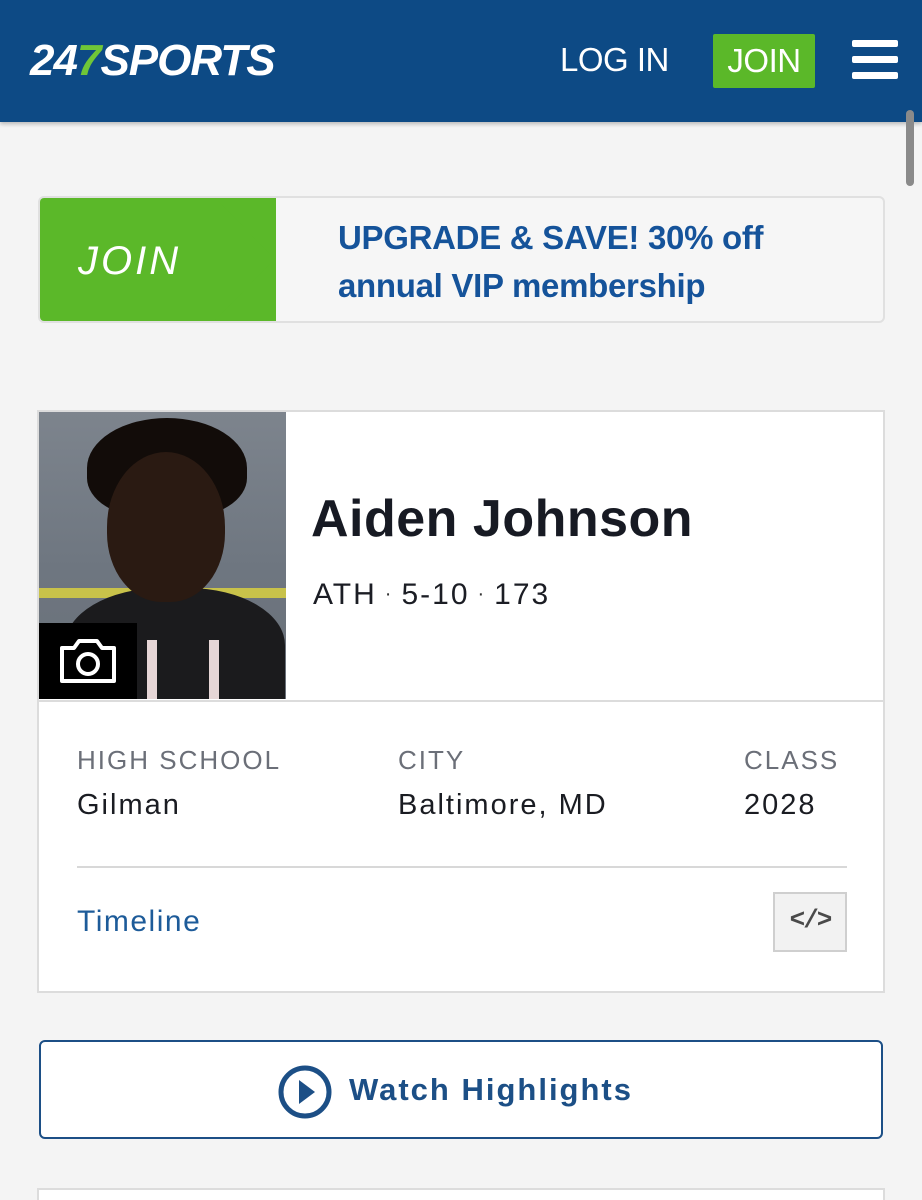 The width and height of the screenshot is (922, 1200). What do you see at coordinates (461, 1194) in the screenshot?
I see `next-section-card` at bounding box center [461, 1194].